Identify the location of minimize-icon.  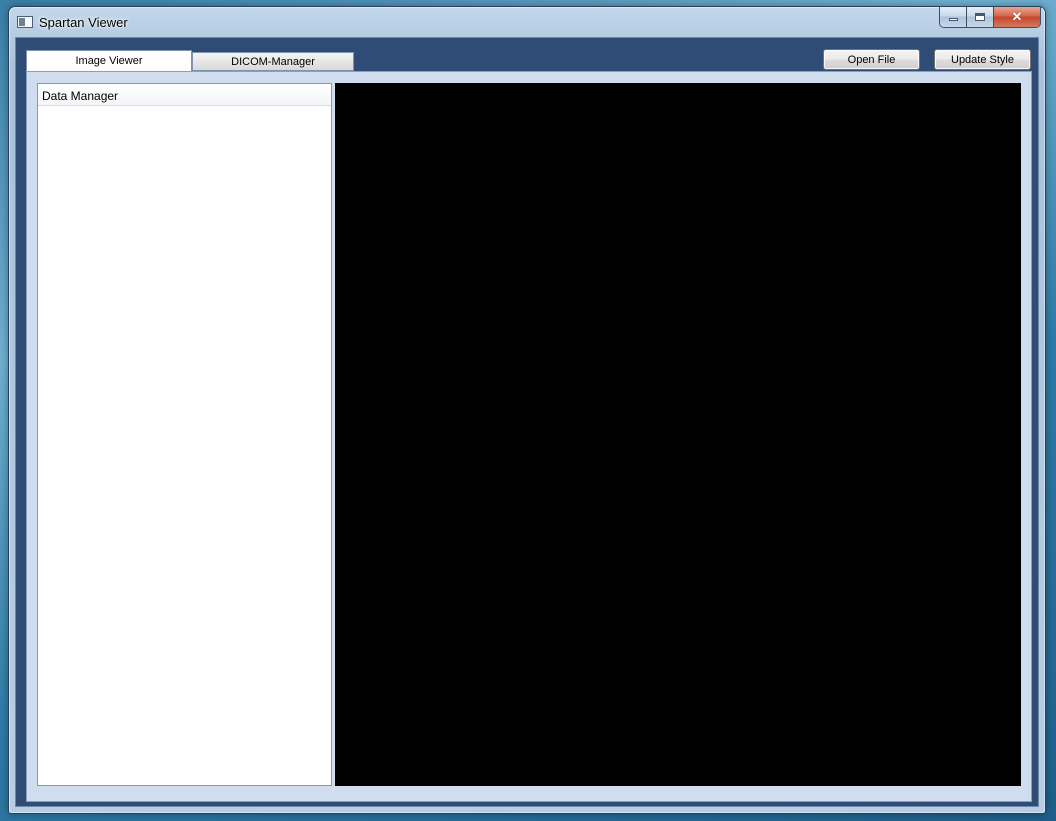
(953, 19).